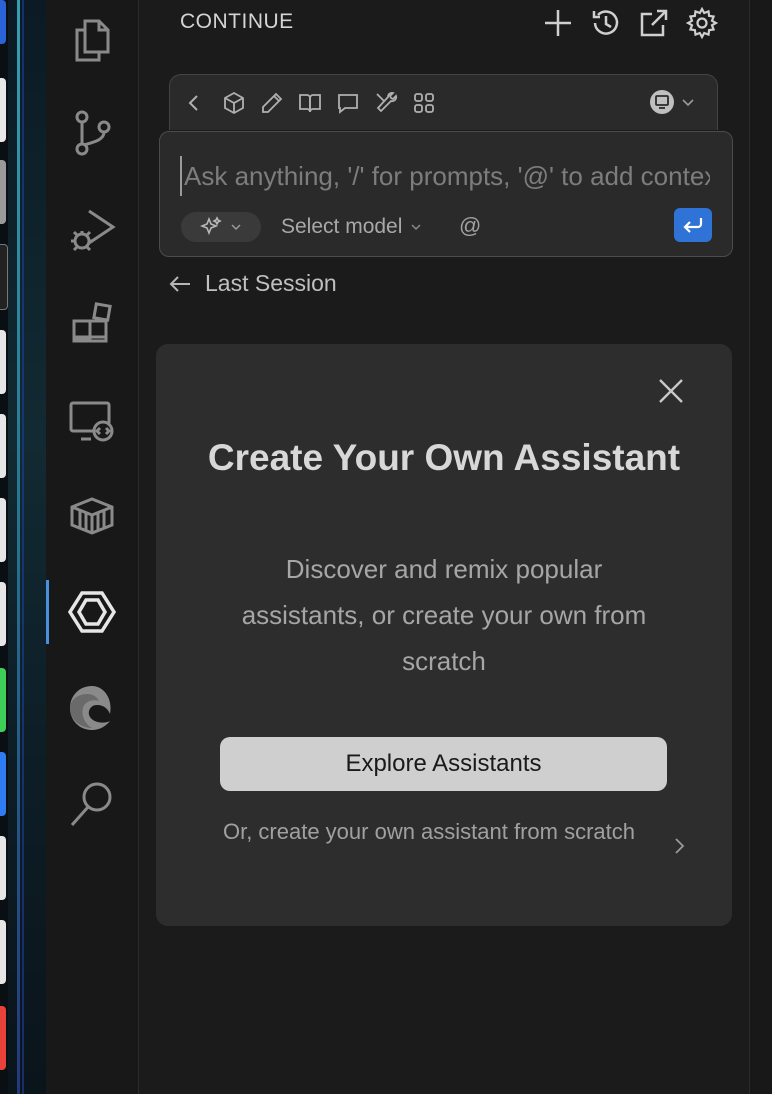 This screenshot has width=772, height=1094. What do you see at coordinates (443, 764) in the screenshot?
I see `explore-assistants-button: Explore Assistants` at bounding box center [443, 764].